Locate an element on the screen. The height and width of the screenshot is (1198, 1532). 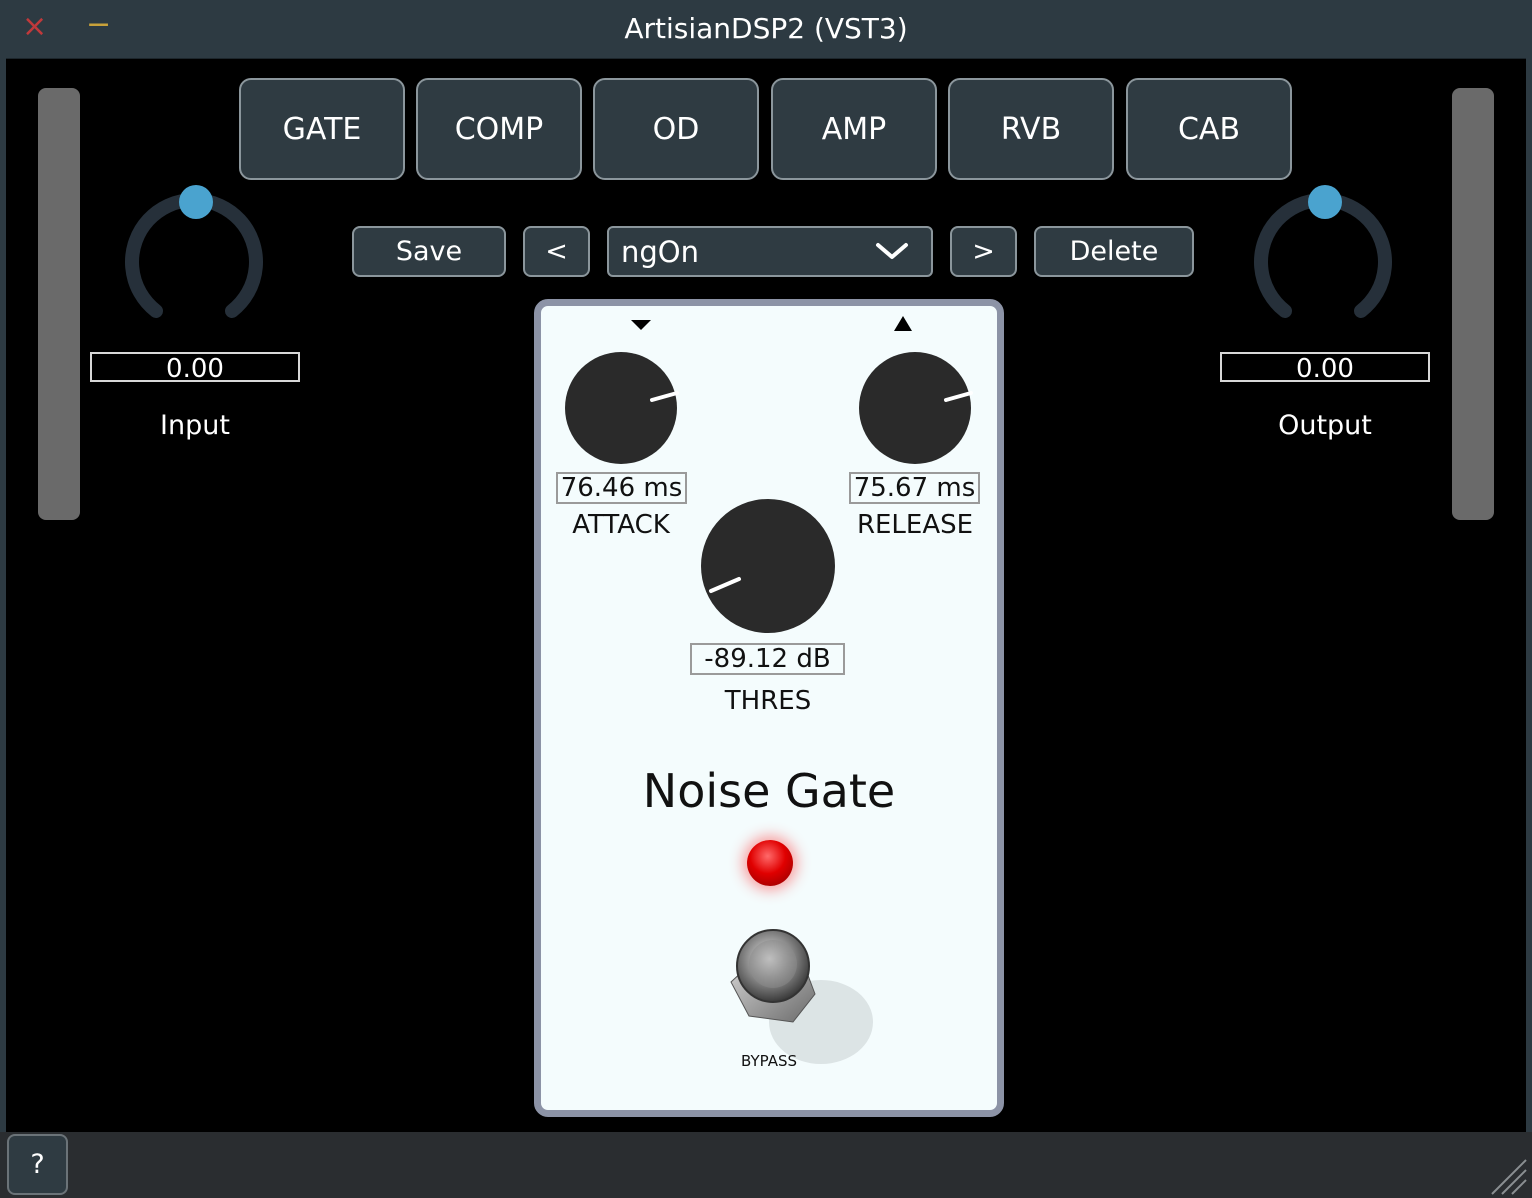
input-label: Input is located at coordinates (195, 425).